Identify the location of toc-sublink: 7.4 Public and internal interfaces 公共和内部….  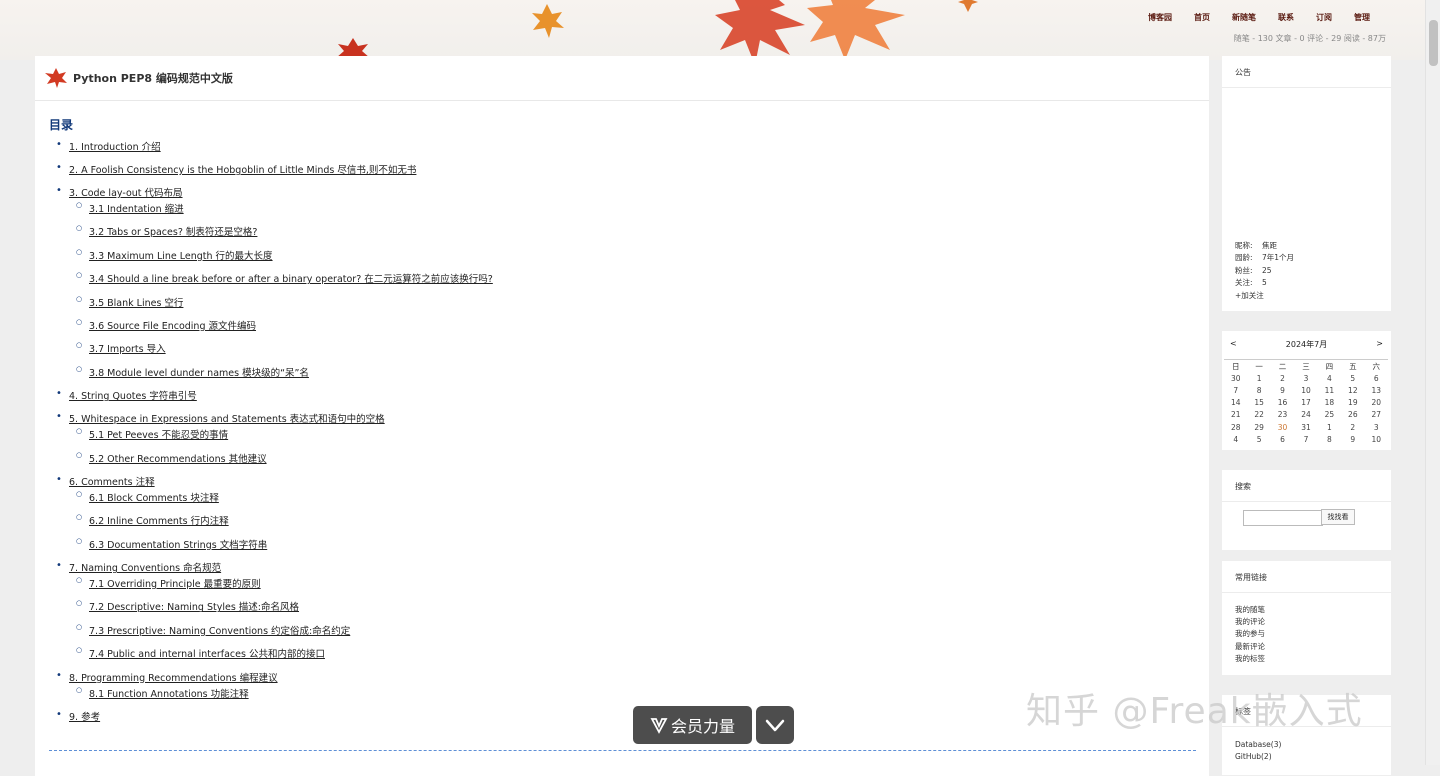
(207, 654).